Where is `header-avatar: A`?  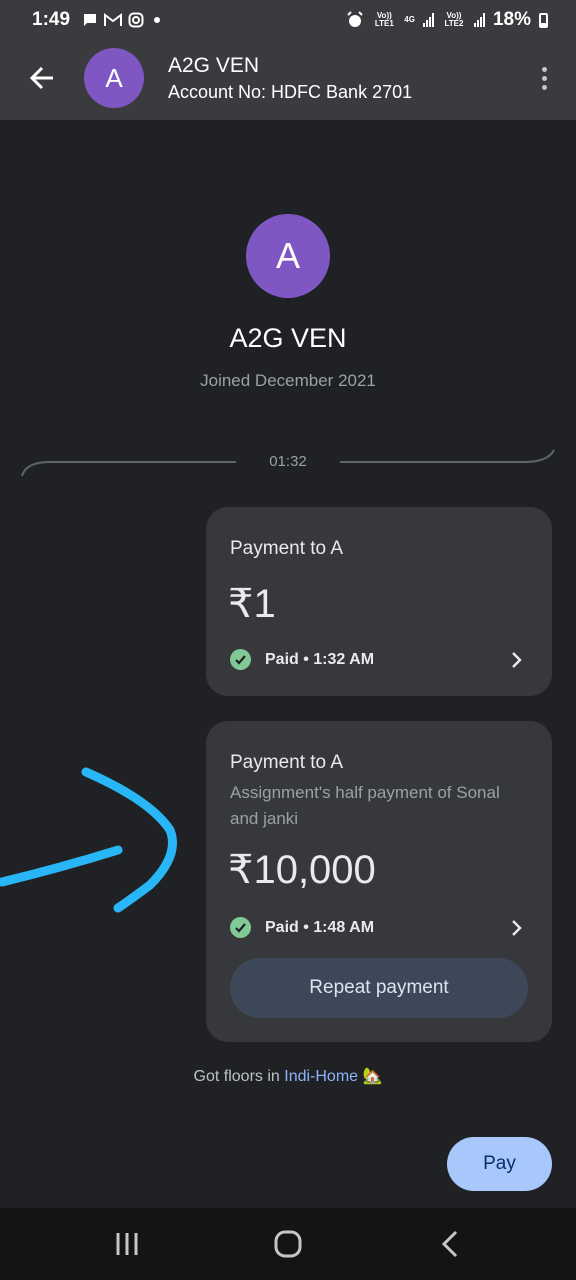 header-avatar: A is located at coordinates (114, 78).